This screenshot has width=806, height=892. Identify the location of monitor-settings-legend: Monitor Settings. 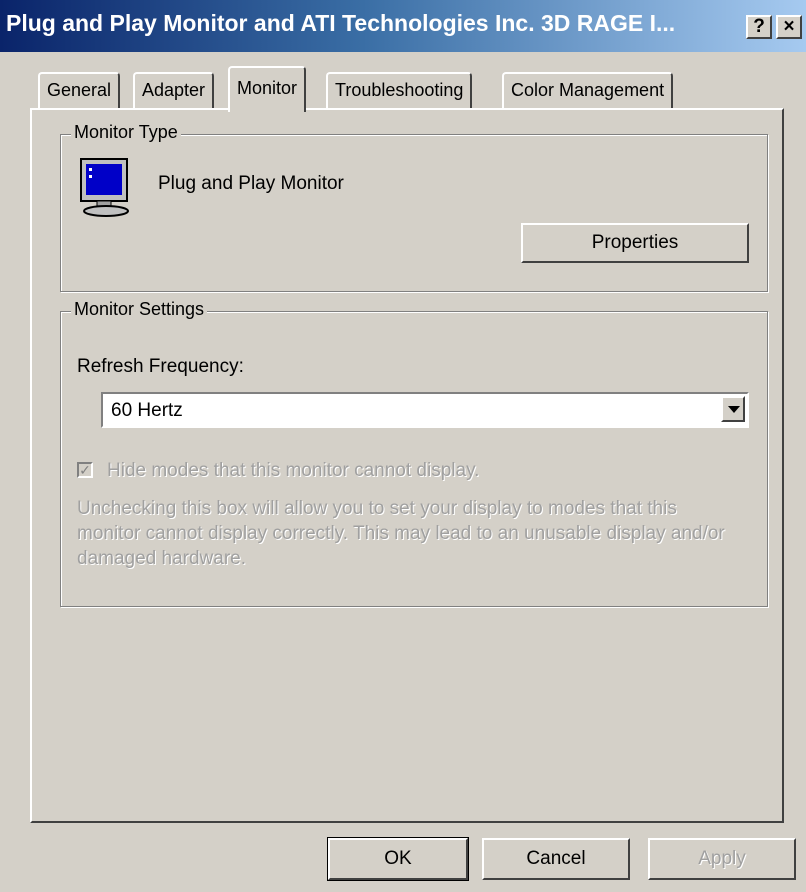
(139, 309).